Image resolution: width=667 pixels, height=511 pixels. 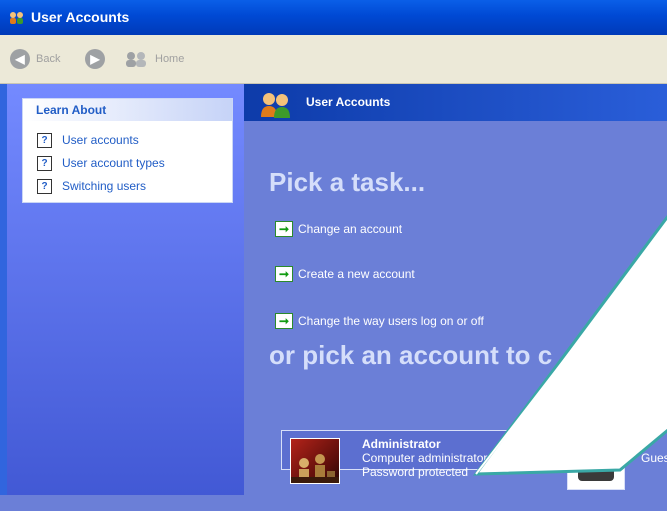 What do you see at coordinates (104, 186) in the screenshot?
I see `learn-item-label: Switching users` at bounding box center [104, 186].